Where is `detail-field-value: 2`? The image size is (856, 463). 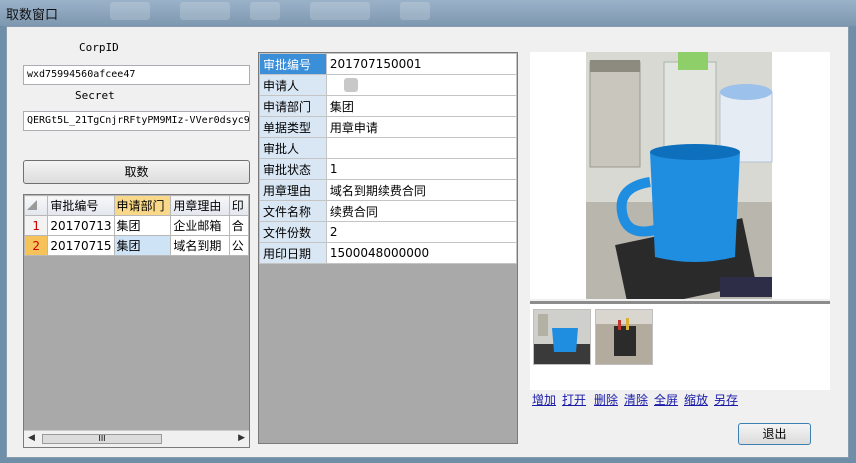
detail-field-value: 2 is located at coordinates (421, 232).